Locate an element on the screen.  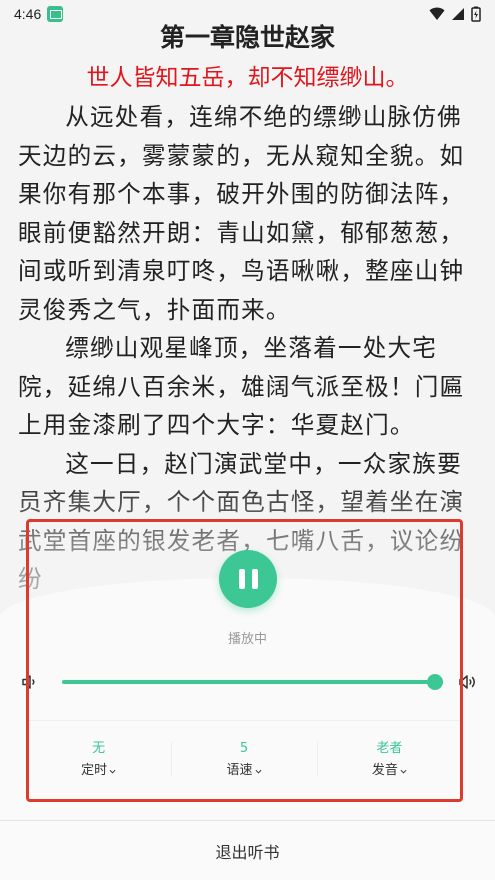
chapter-subtitle: 世人皆知五岳，却不知缥缈山。 is located at coordinates (247, 78).